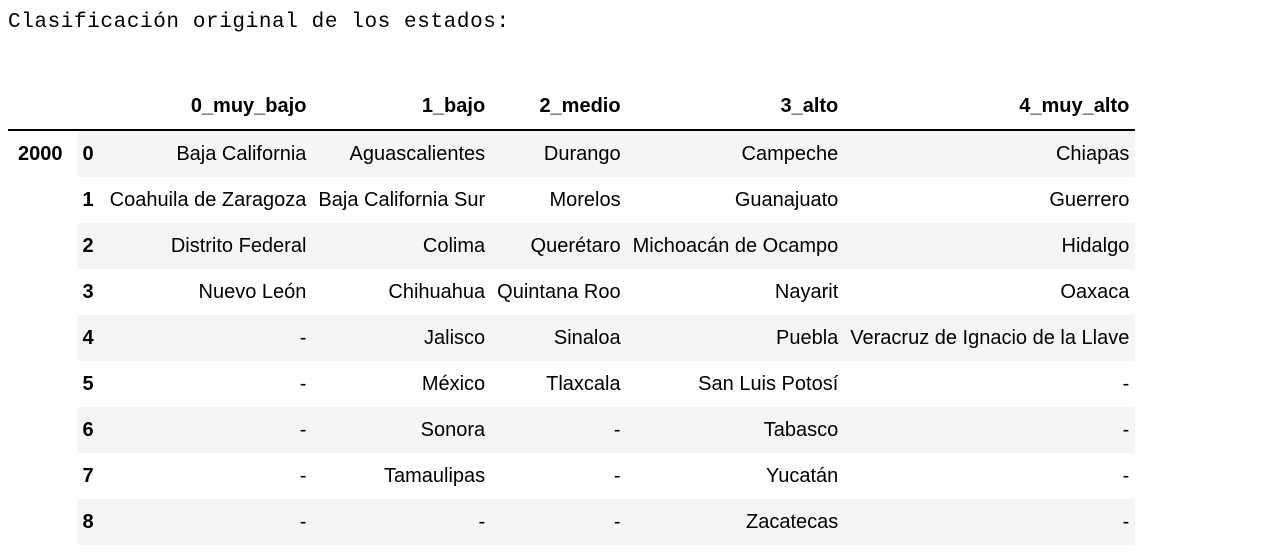 This screenshot has width=1288, height=556. What do you see at coordinates (208, 246) in the screenshot?
I see `table-cell: Distrito Federal` at bounding box center [208, 246].